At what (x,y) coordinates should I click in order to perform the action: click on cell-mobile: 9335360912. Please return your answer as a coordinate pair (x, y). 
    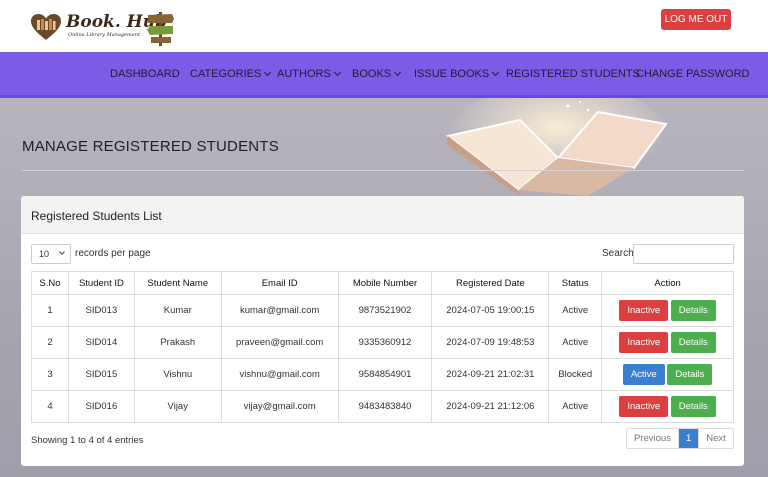
    Looking at the image, I should click on (385, 342).